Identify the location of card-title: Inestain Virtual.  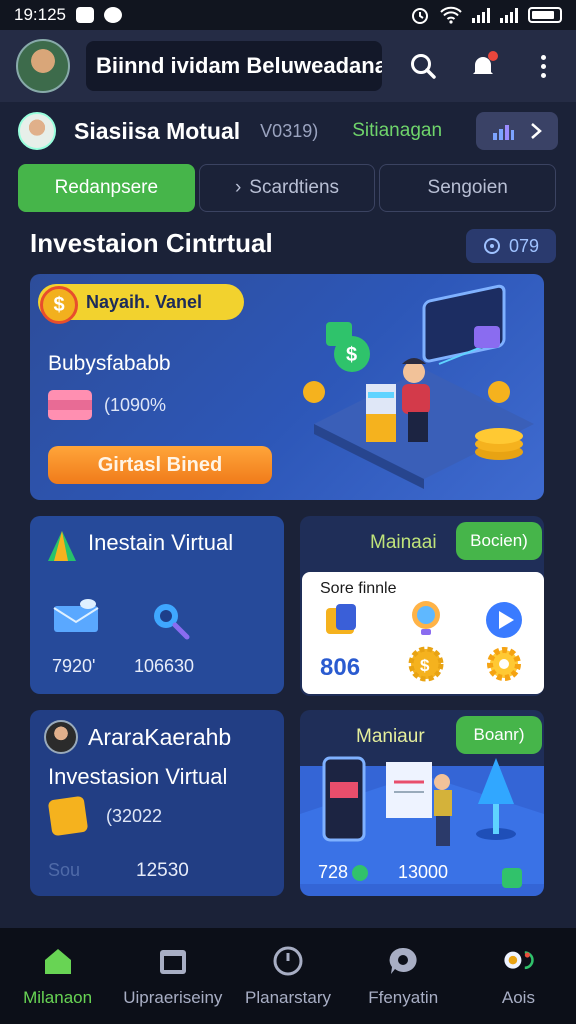
(161, 542).